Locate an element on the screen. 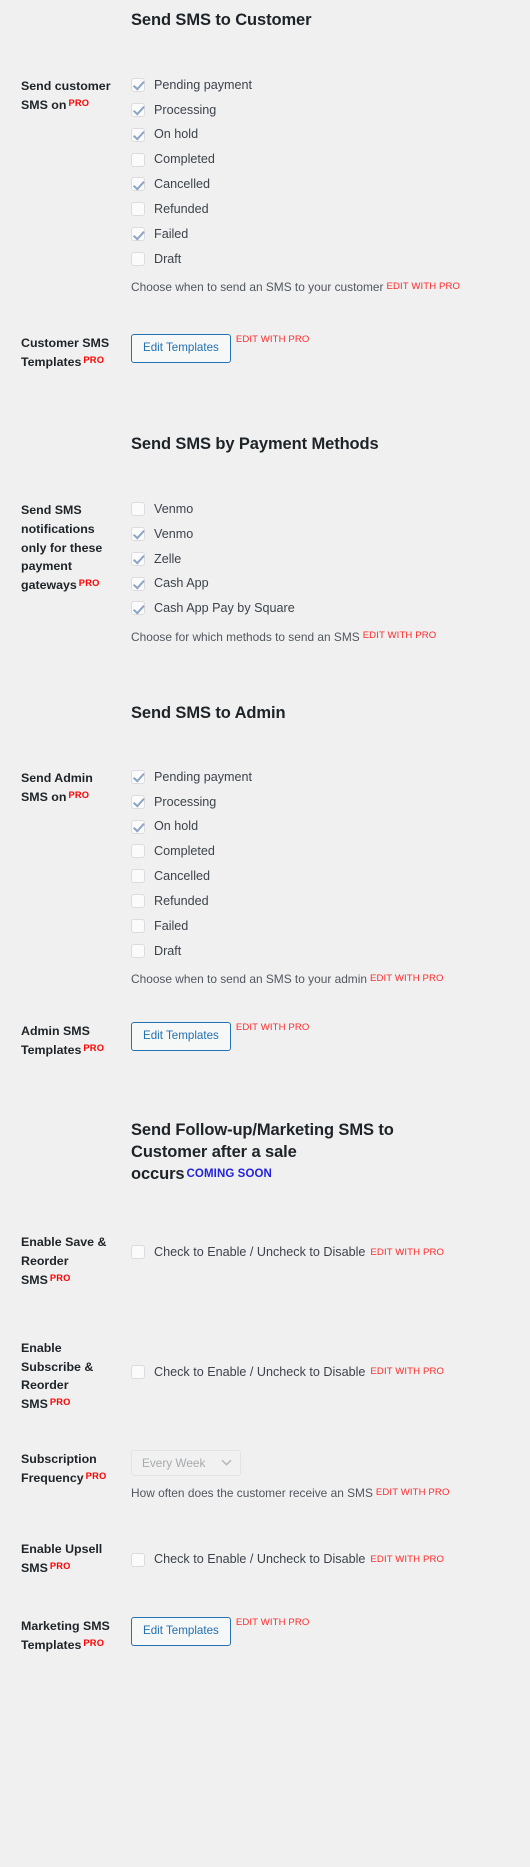  field-control-admin-sms-templates: Edit Templates EDIT WITH PRO is located at coordinates (330, 1036).